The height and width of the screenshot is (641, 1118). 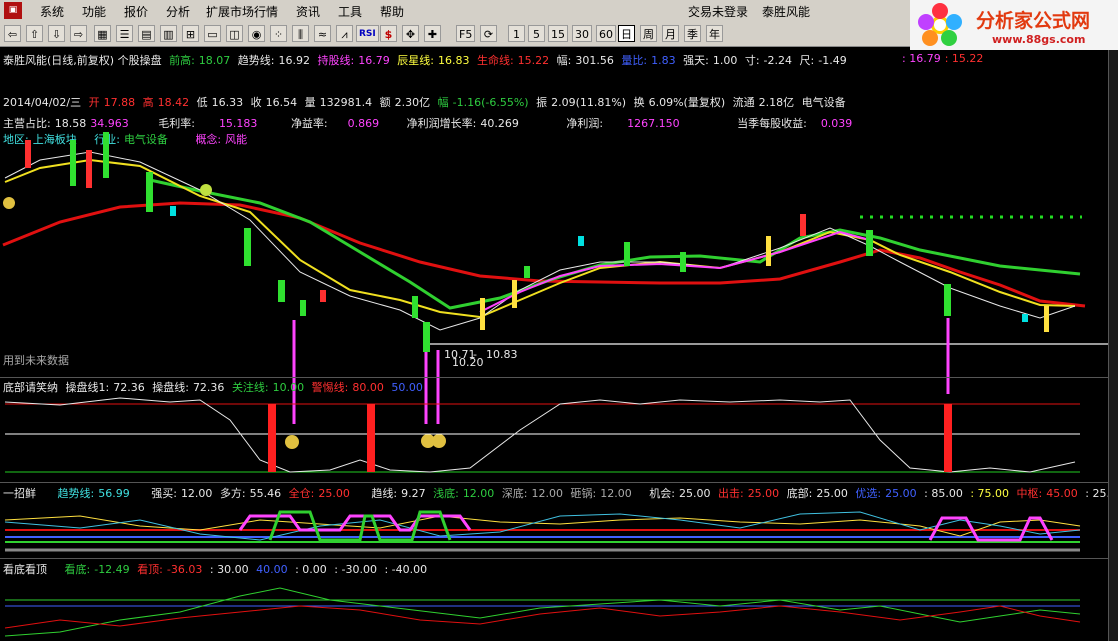 What do you see at coordinates (832, 493) in the screenshot?
I see `dibu-value: 25.00` at bounding box center [832, 493].